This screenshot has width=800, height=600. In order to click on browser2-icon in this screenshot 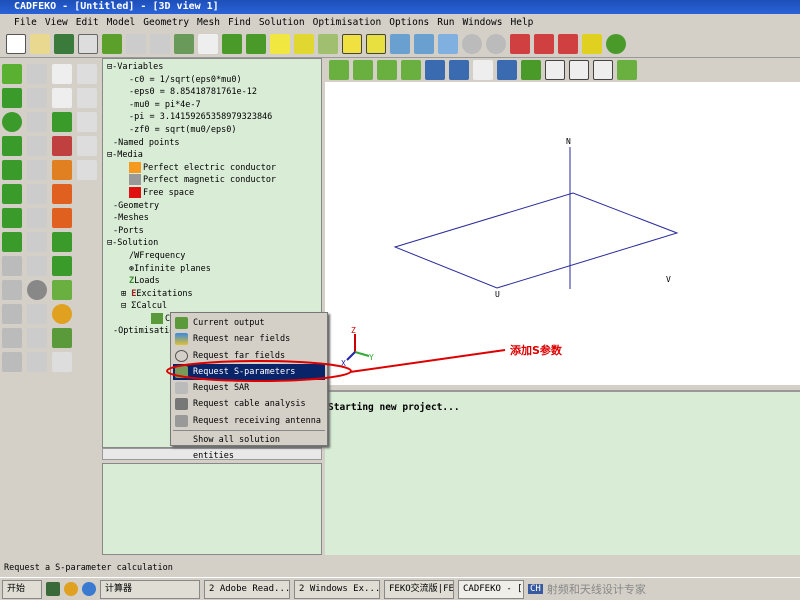, I will do `click(89, 589)`.